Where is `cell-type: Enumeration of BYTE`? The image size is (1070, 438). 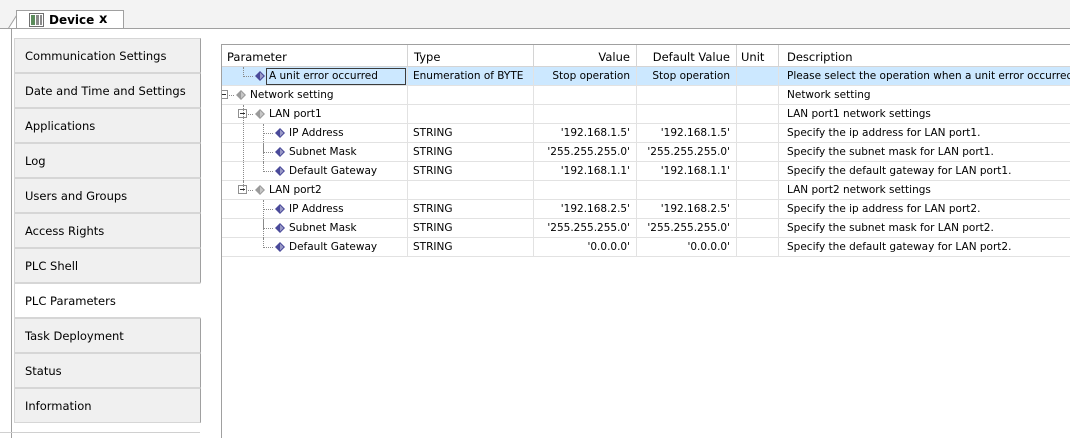 cell-type: Enumeration of BYTE is located at coordinates (471, 76).